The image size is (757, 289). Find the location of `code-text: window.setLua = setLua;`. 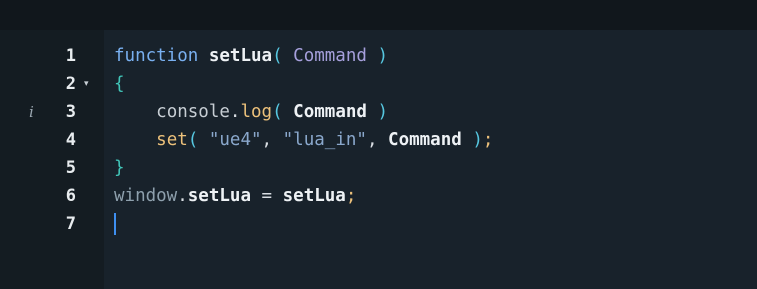

code-text: window.setLua = setLua; is located at coordinates (235, 196).